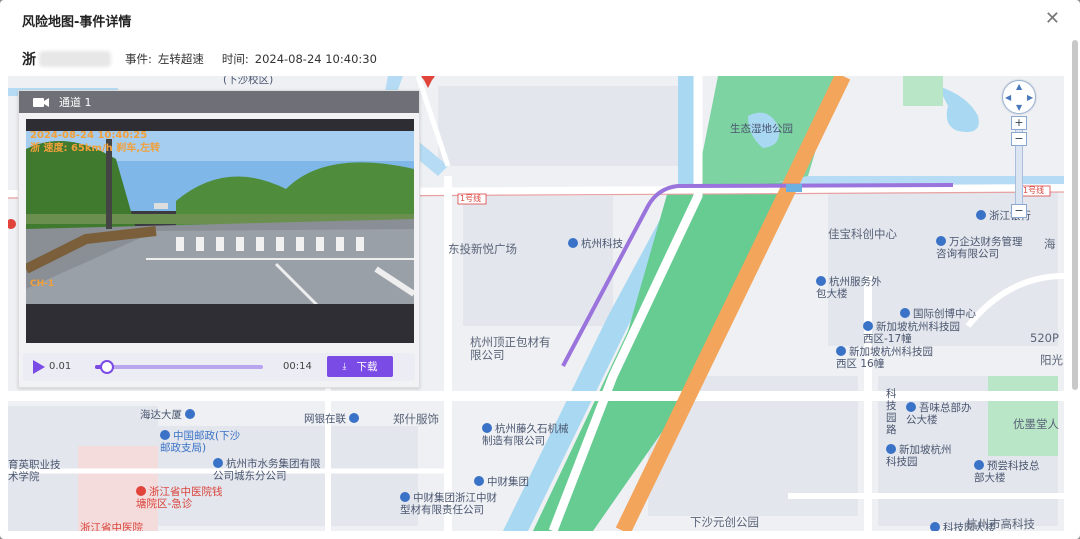  What do you see at coordinates (165, 435) in the screenshot?
I see `post-office-icon` at bounding box center [165, 435].